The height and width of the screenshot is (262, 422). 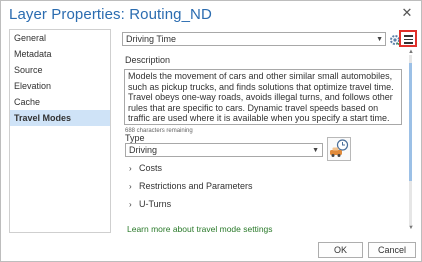 I want to click on section-restrictions: › Restrictions and Parameters, so click(x=191, y=186).